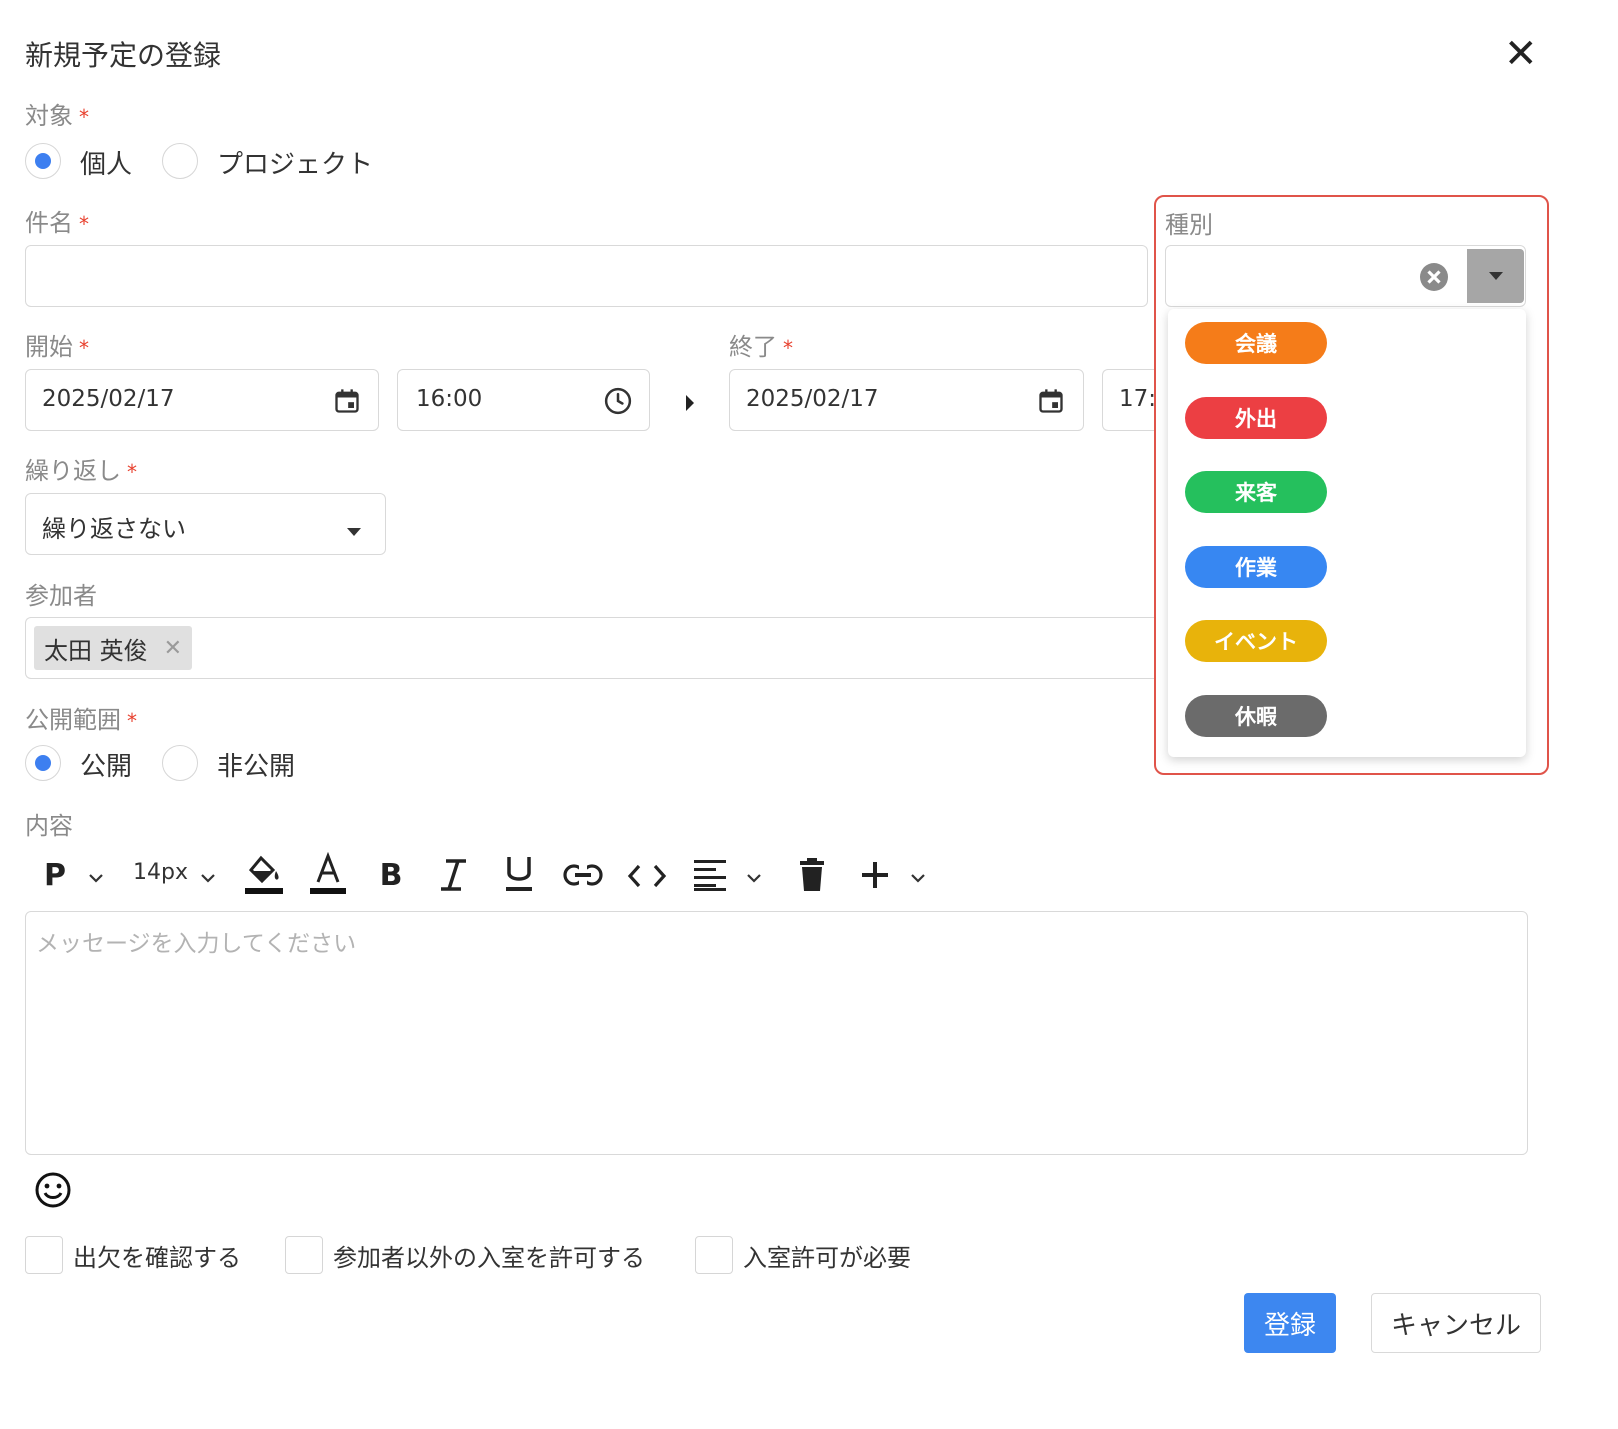 Image resolution: width=1618 pixels, height=1429 pixels. Describe the element at coordinates (295, 165) in the screenshot. I see `radio-project-label: プロジェクト` at that location.